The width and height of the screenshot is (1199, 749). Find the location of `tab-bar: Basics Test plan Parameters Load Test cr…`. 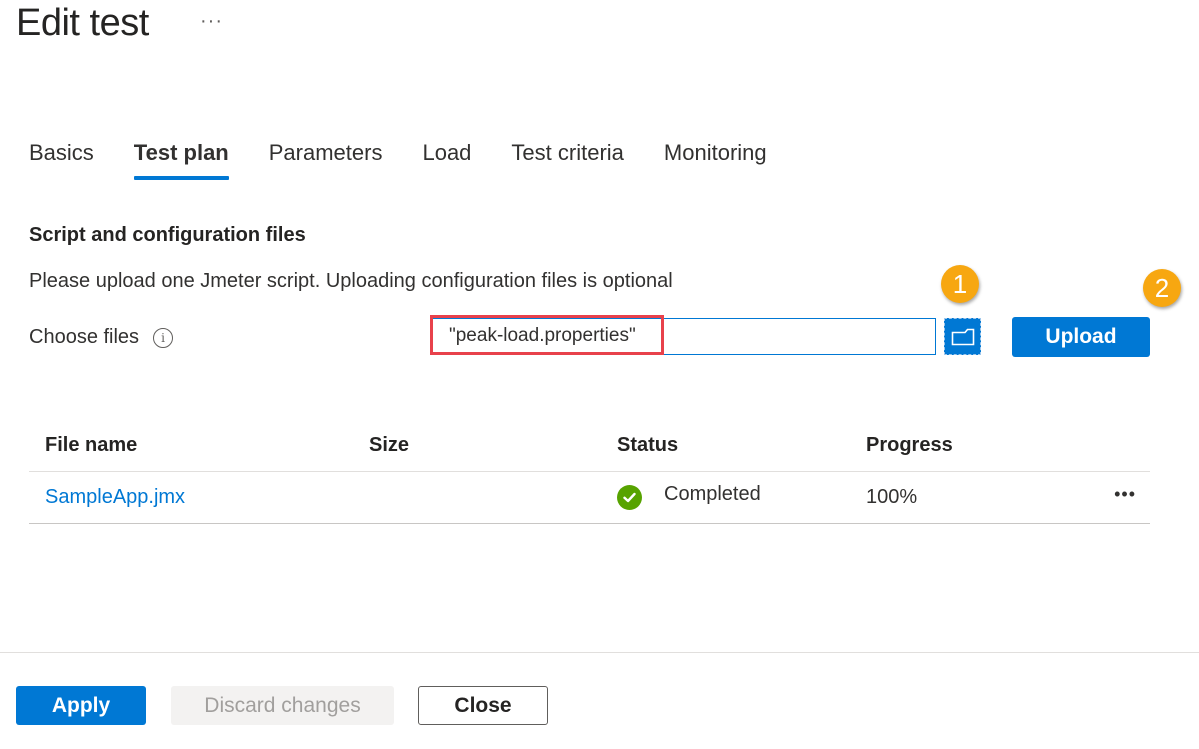

tab-bar: Basics Test plan Parameters Load Test cr… is located at coordinates (418, 160).